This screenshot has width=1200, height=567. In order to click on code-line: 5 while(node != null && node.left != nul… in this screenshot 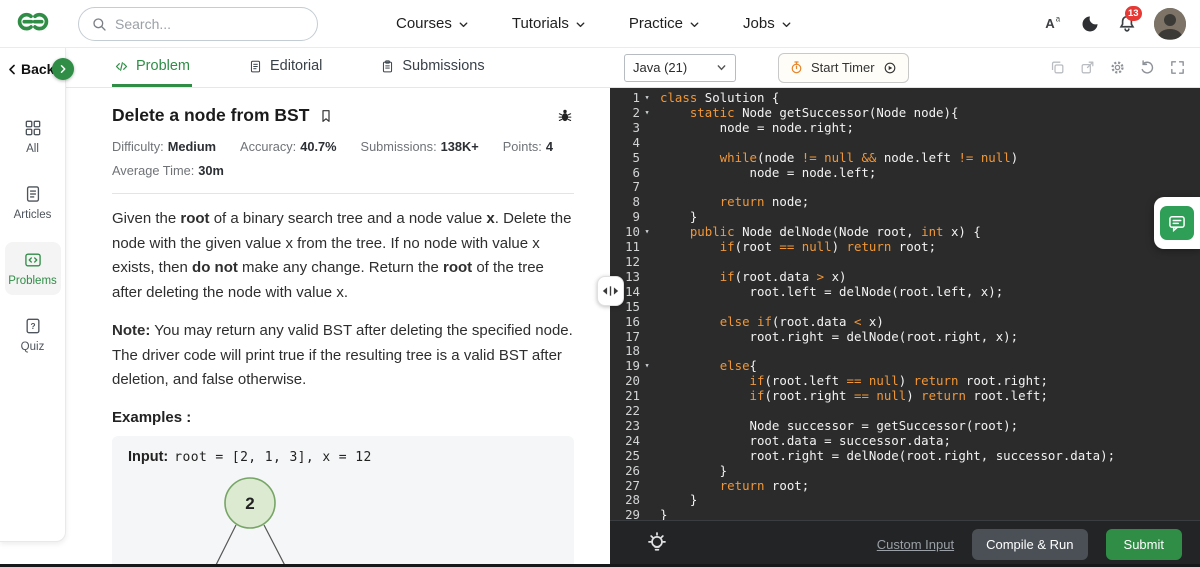, I will do `click(905, 158)`.